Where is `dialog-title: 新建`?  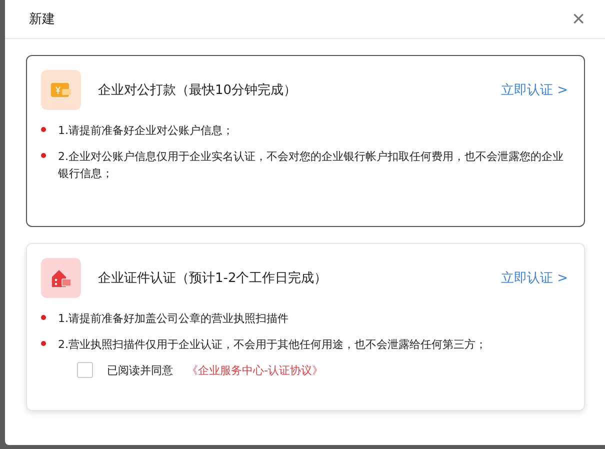 dialog-title: 新建 is located at coordinates (42, 19).